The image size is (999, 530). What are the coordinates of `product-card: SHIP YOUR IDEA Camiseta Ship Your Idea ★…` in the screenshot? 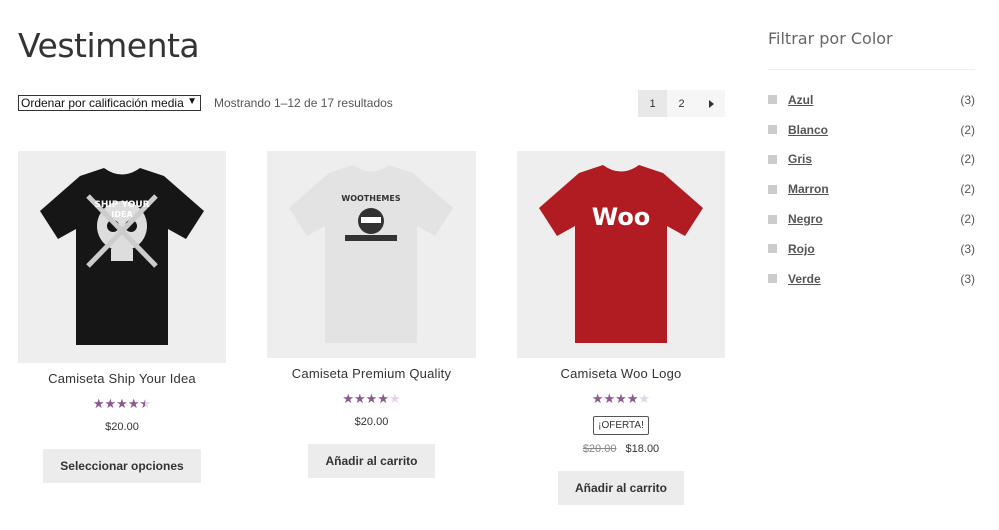 It's located at (122, 317).